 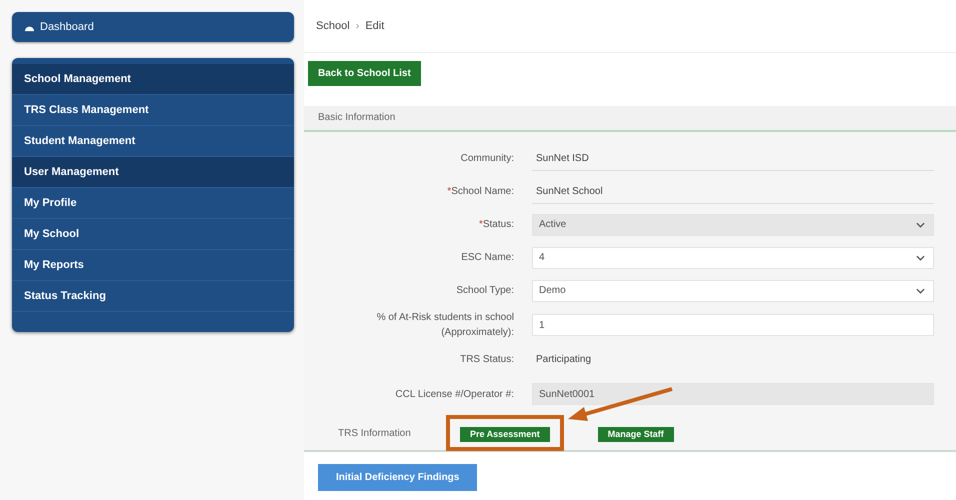 I want to click on action-button: Manage Staff, so click(x=636, y=434).